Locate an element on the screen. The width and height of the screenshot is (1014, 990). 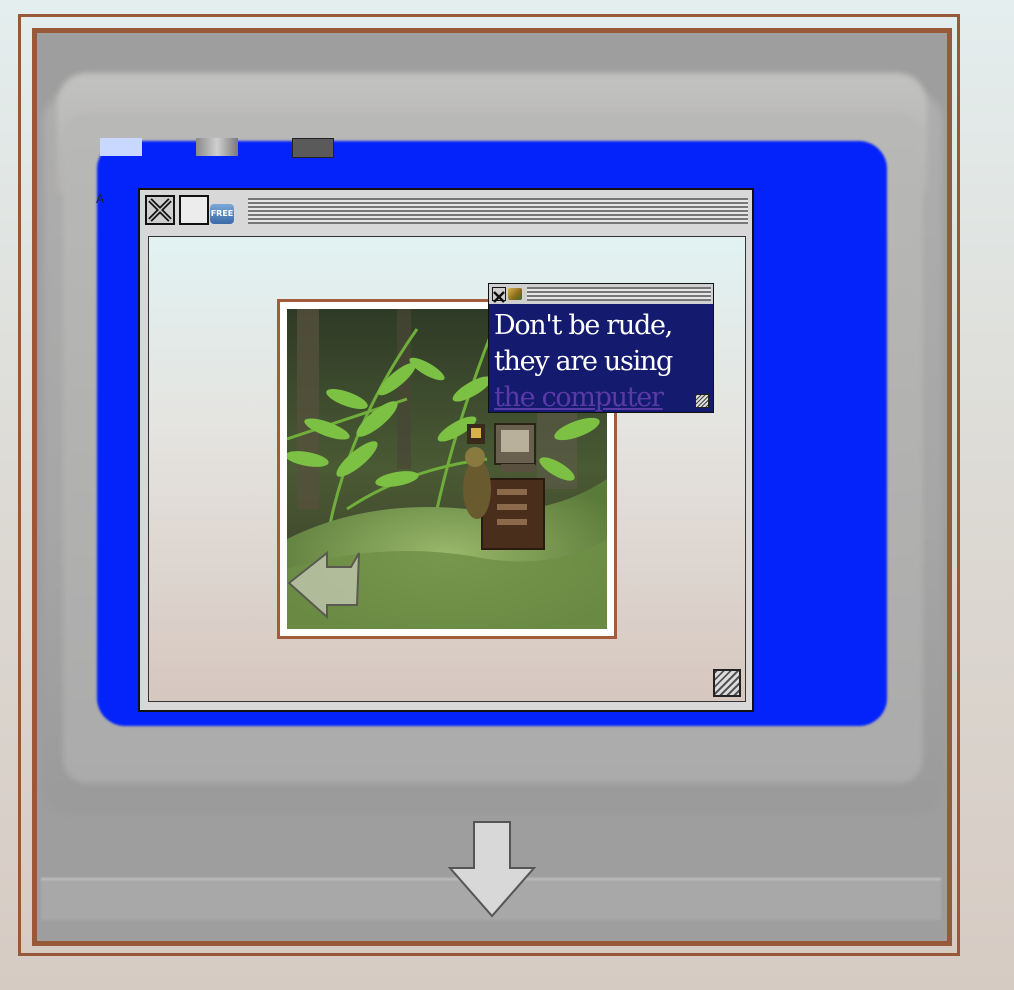
dialog-titlebar is located at coordinates (601, 294).